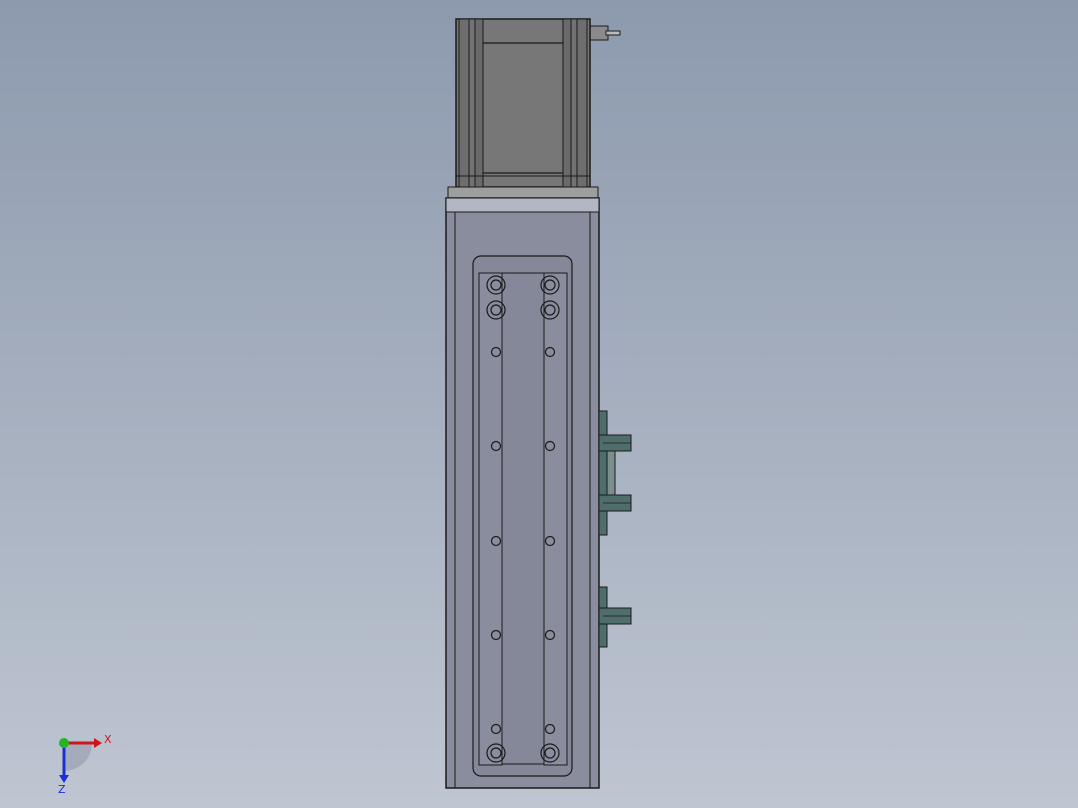 The image size is (1078, 808). What do you see at coordinates (62, 789) in the screenshot?
I see `z-axis-label: Z` at bounding box center [62, 789].